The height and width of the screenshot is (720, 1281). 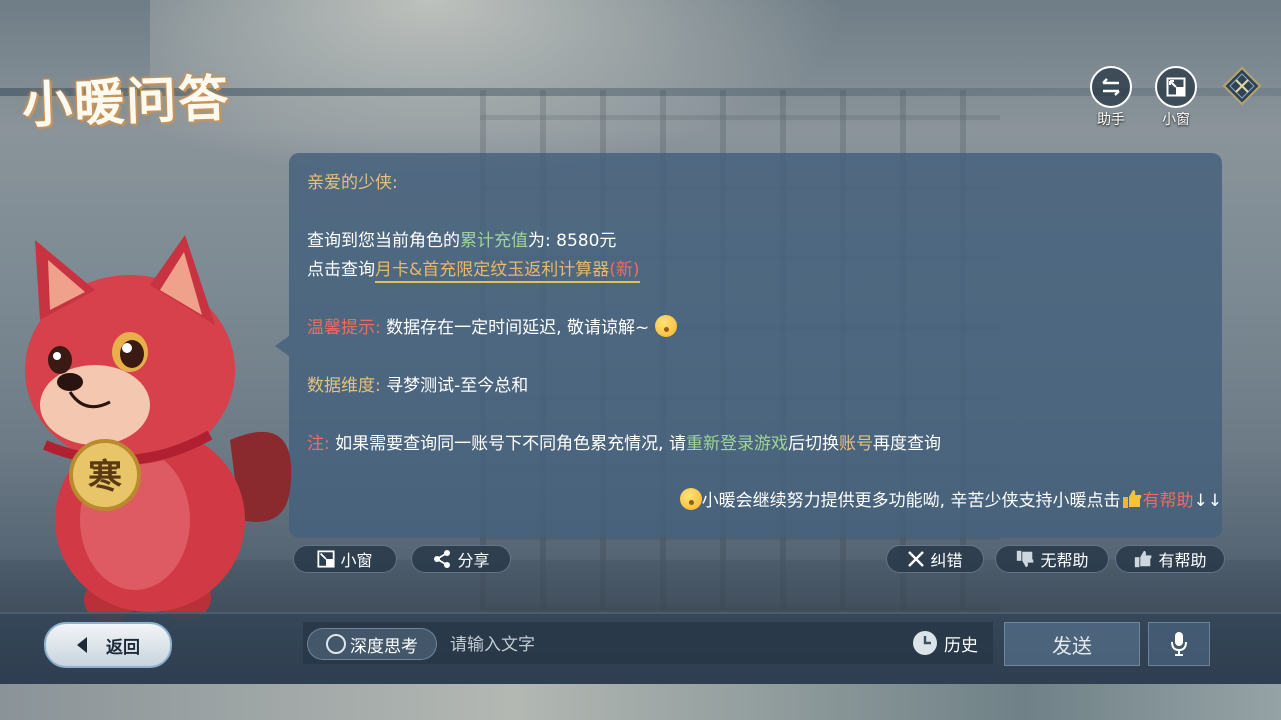 What do you see at coordinates (82, 645) in the screenshot?
I see `back-arrow-icon` at bounding box center [82, 645].